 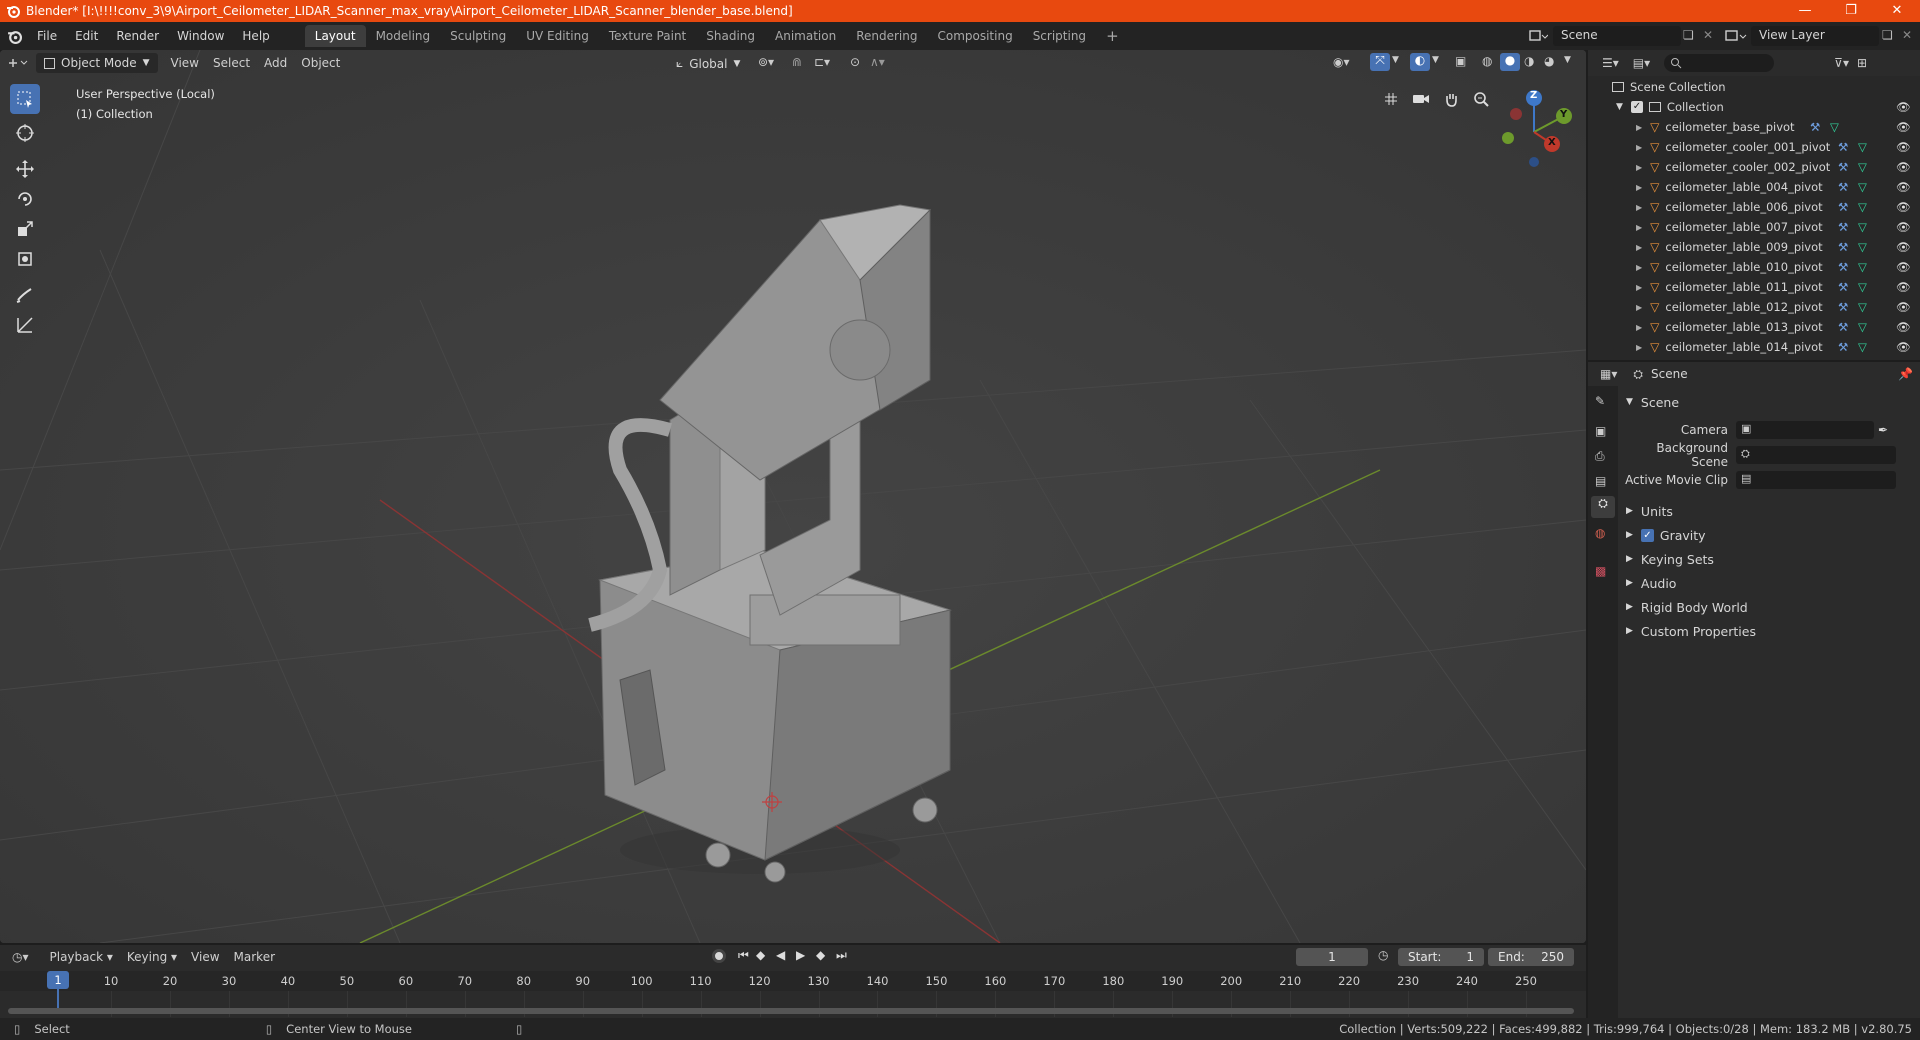 What do you see at coordinates (1816, 455) in the screenshot?
I see `background-scene-field: ⛭` at bounding box center [1816, 455].